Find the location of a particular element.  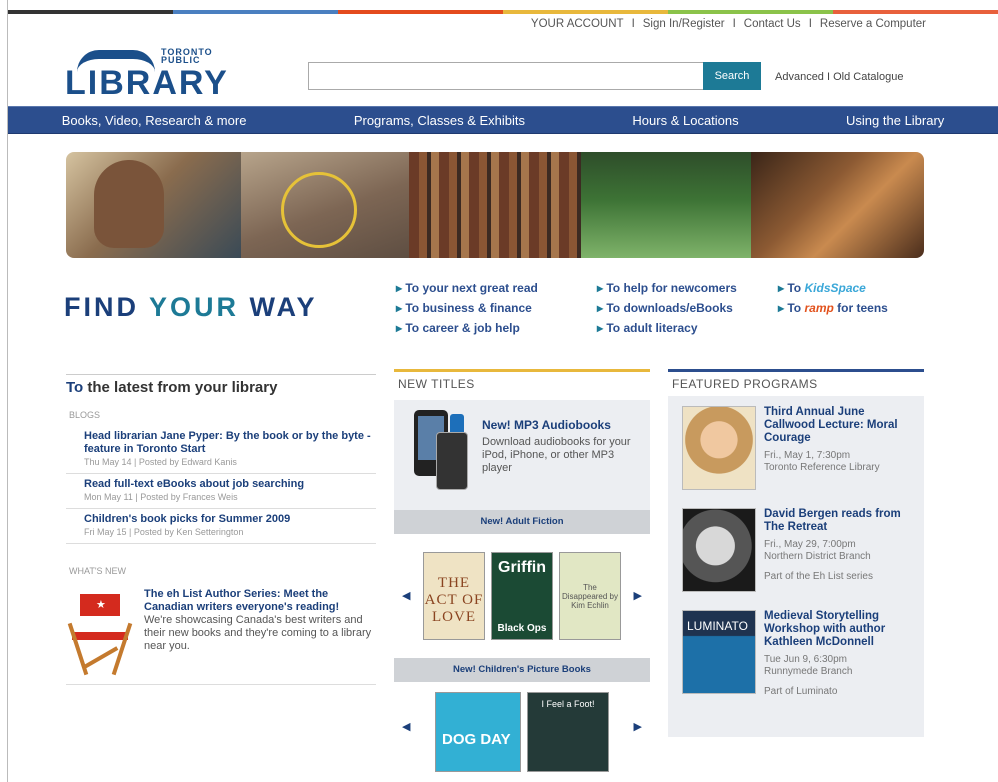

adult-fiction-bar: New! Adult Fiction is located at coordinates (522, 522).